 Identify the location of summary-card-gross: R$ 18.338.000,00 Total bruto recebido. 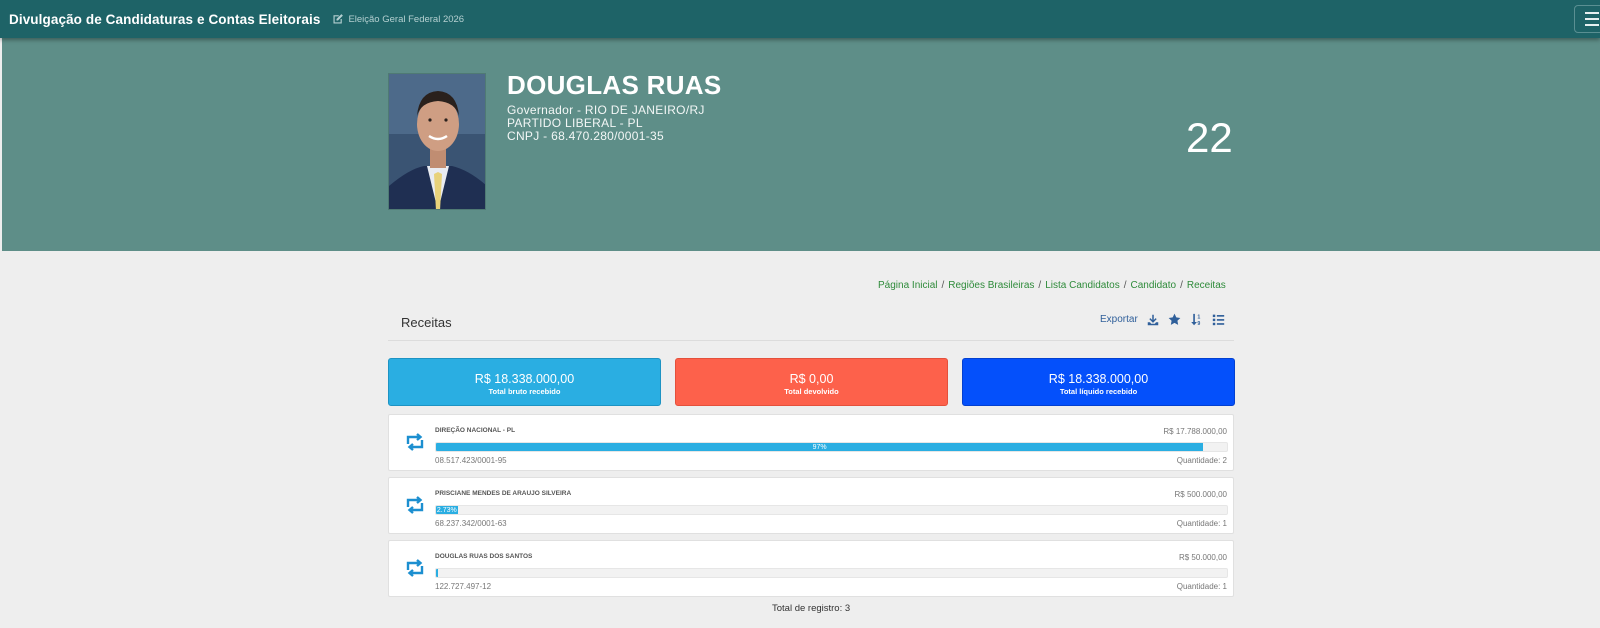
(524, 382).